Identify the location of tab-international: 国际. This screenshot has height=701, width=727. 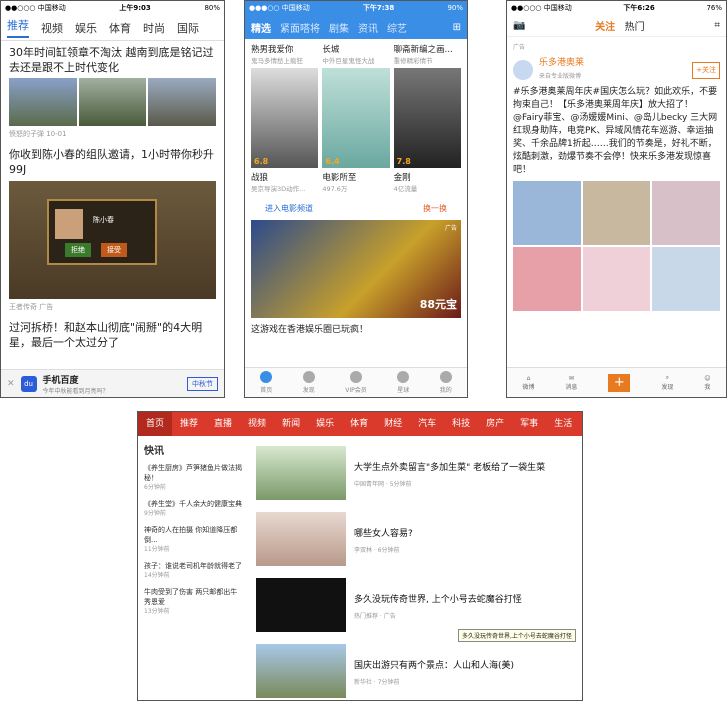
(188, 28).